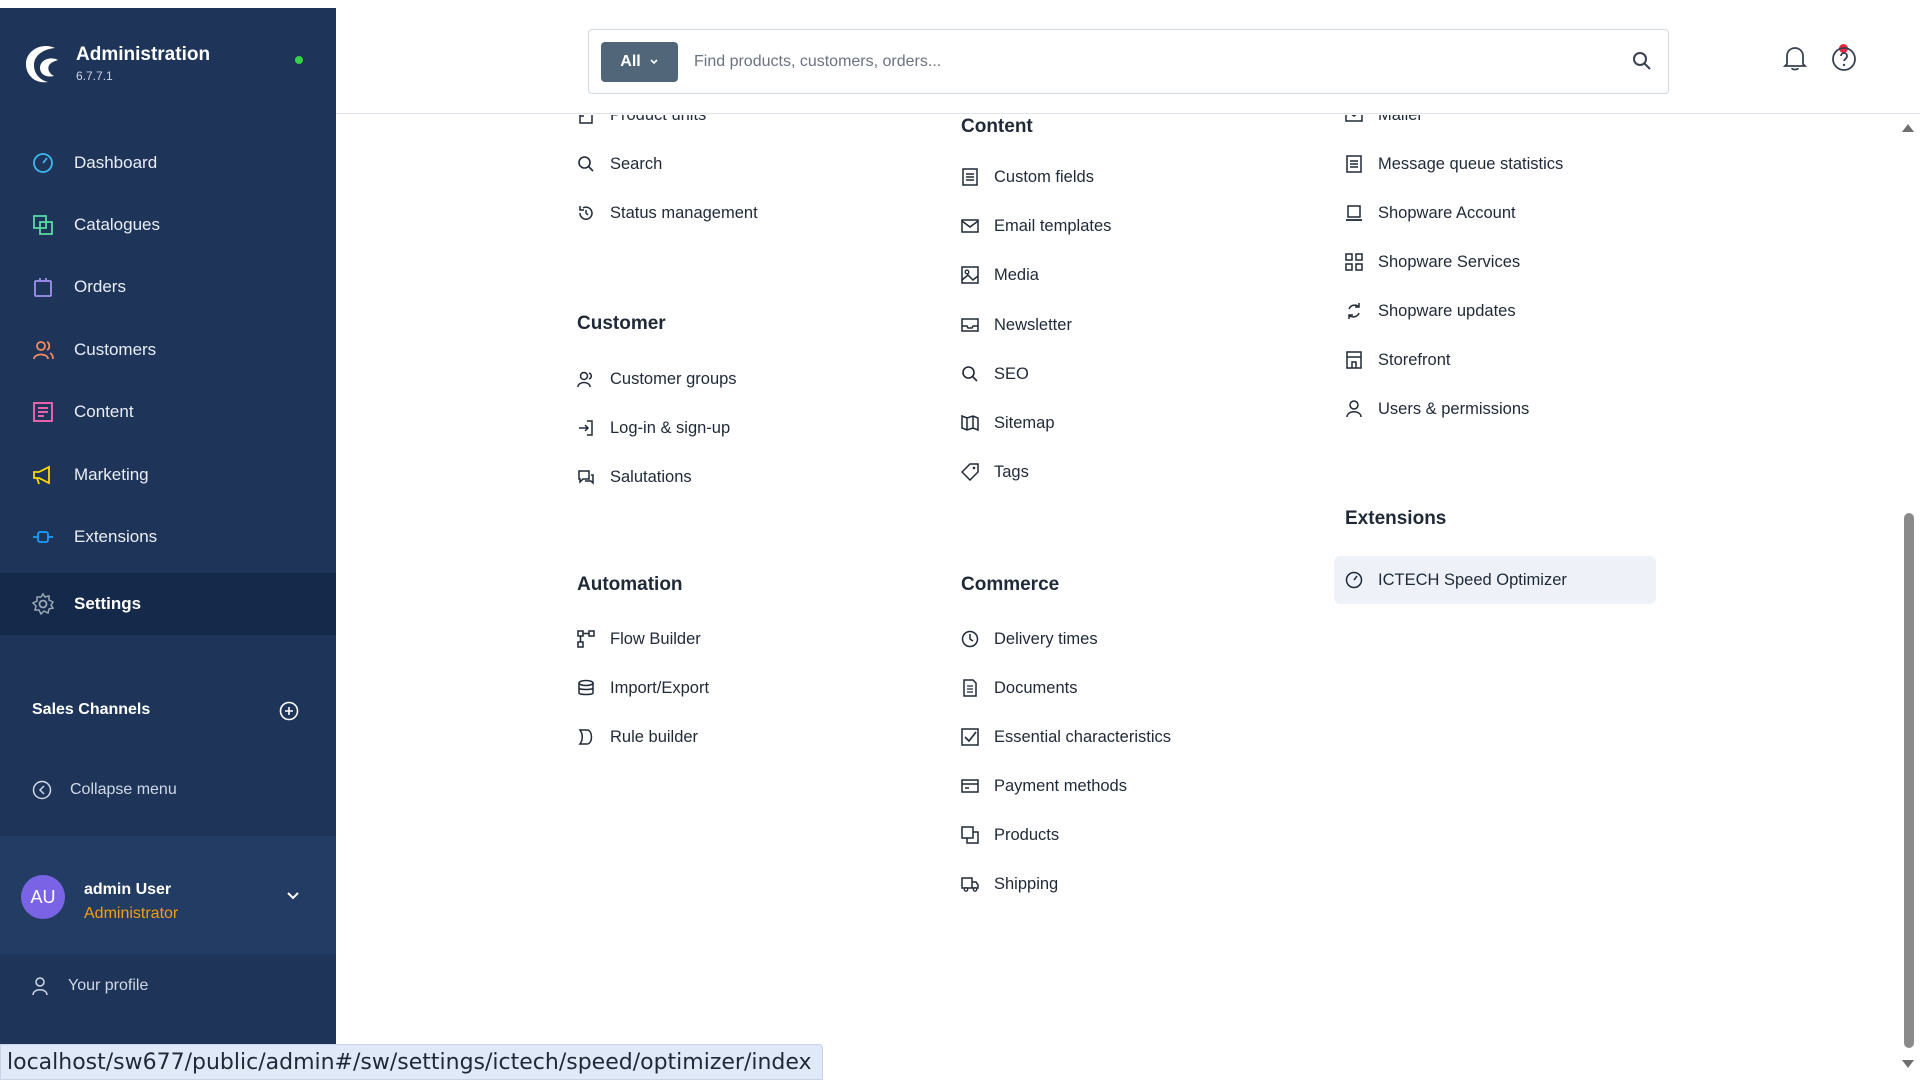  I want to click on vertical-scrollbar, so click(1908, 597).